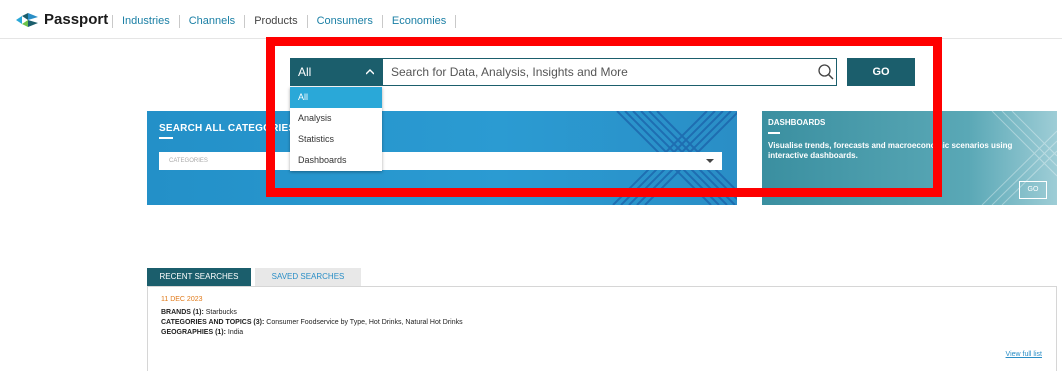  I want to click on tab-recent-searches: RECENT SEARCHES, so click(199, 277).